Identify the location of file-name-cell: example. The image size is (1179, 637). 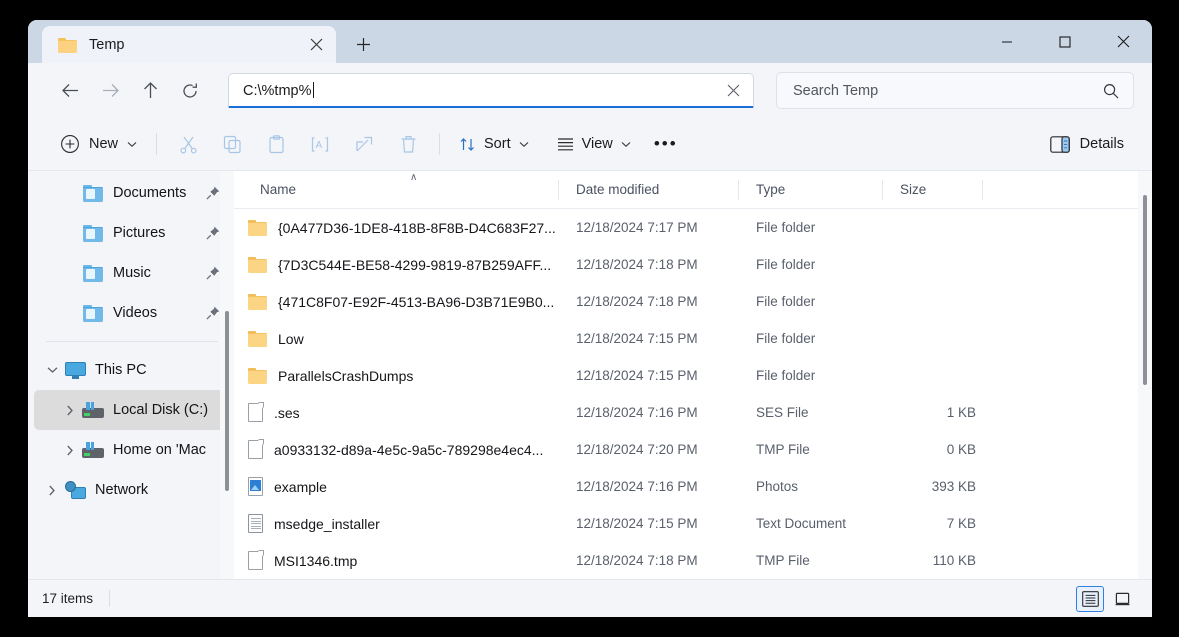
(396, 486).